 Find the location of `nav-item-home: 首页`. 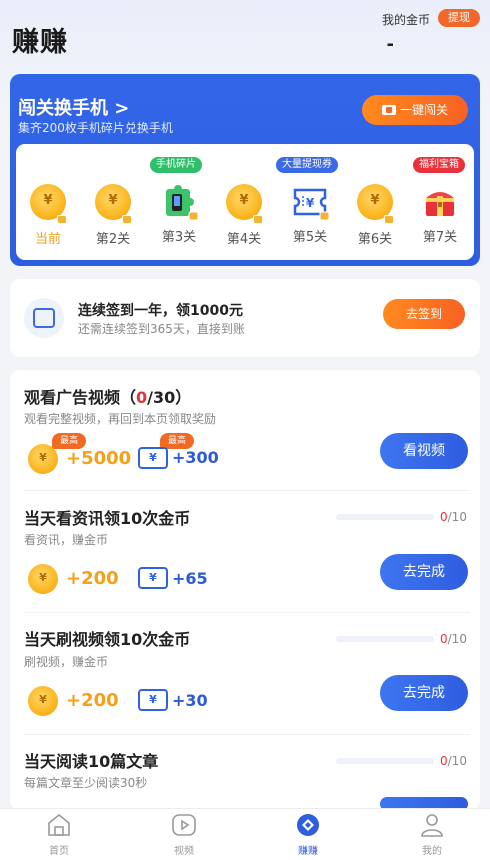

nav-item-home: 首页 is located at coordinates (59, 834).